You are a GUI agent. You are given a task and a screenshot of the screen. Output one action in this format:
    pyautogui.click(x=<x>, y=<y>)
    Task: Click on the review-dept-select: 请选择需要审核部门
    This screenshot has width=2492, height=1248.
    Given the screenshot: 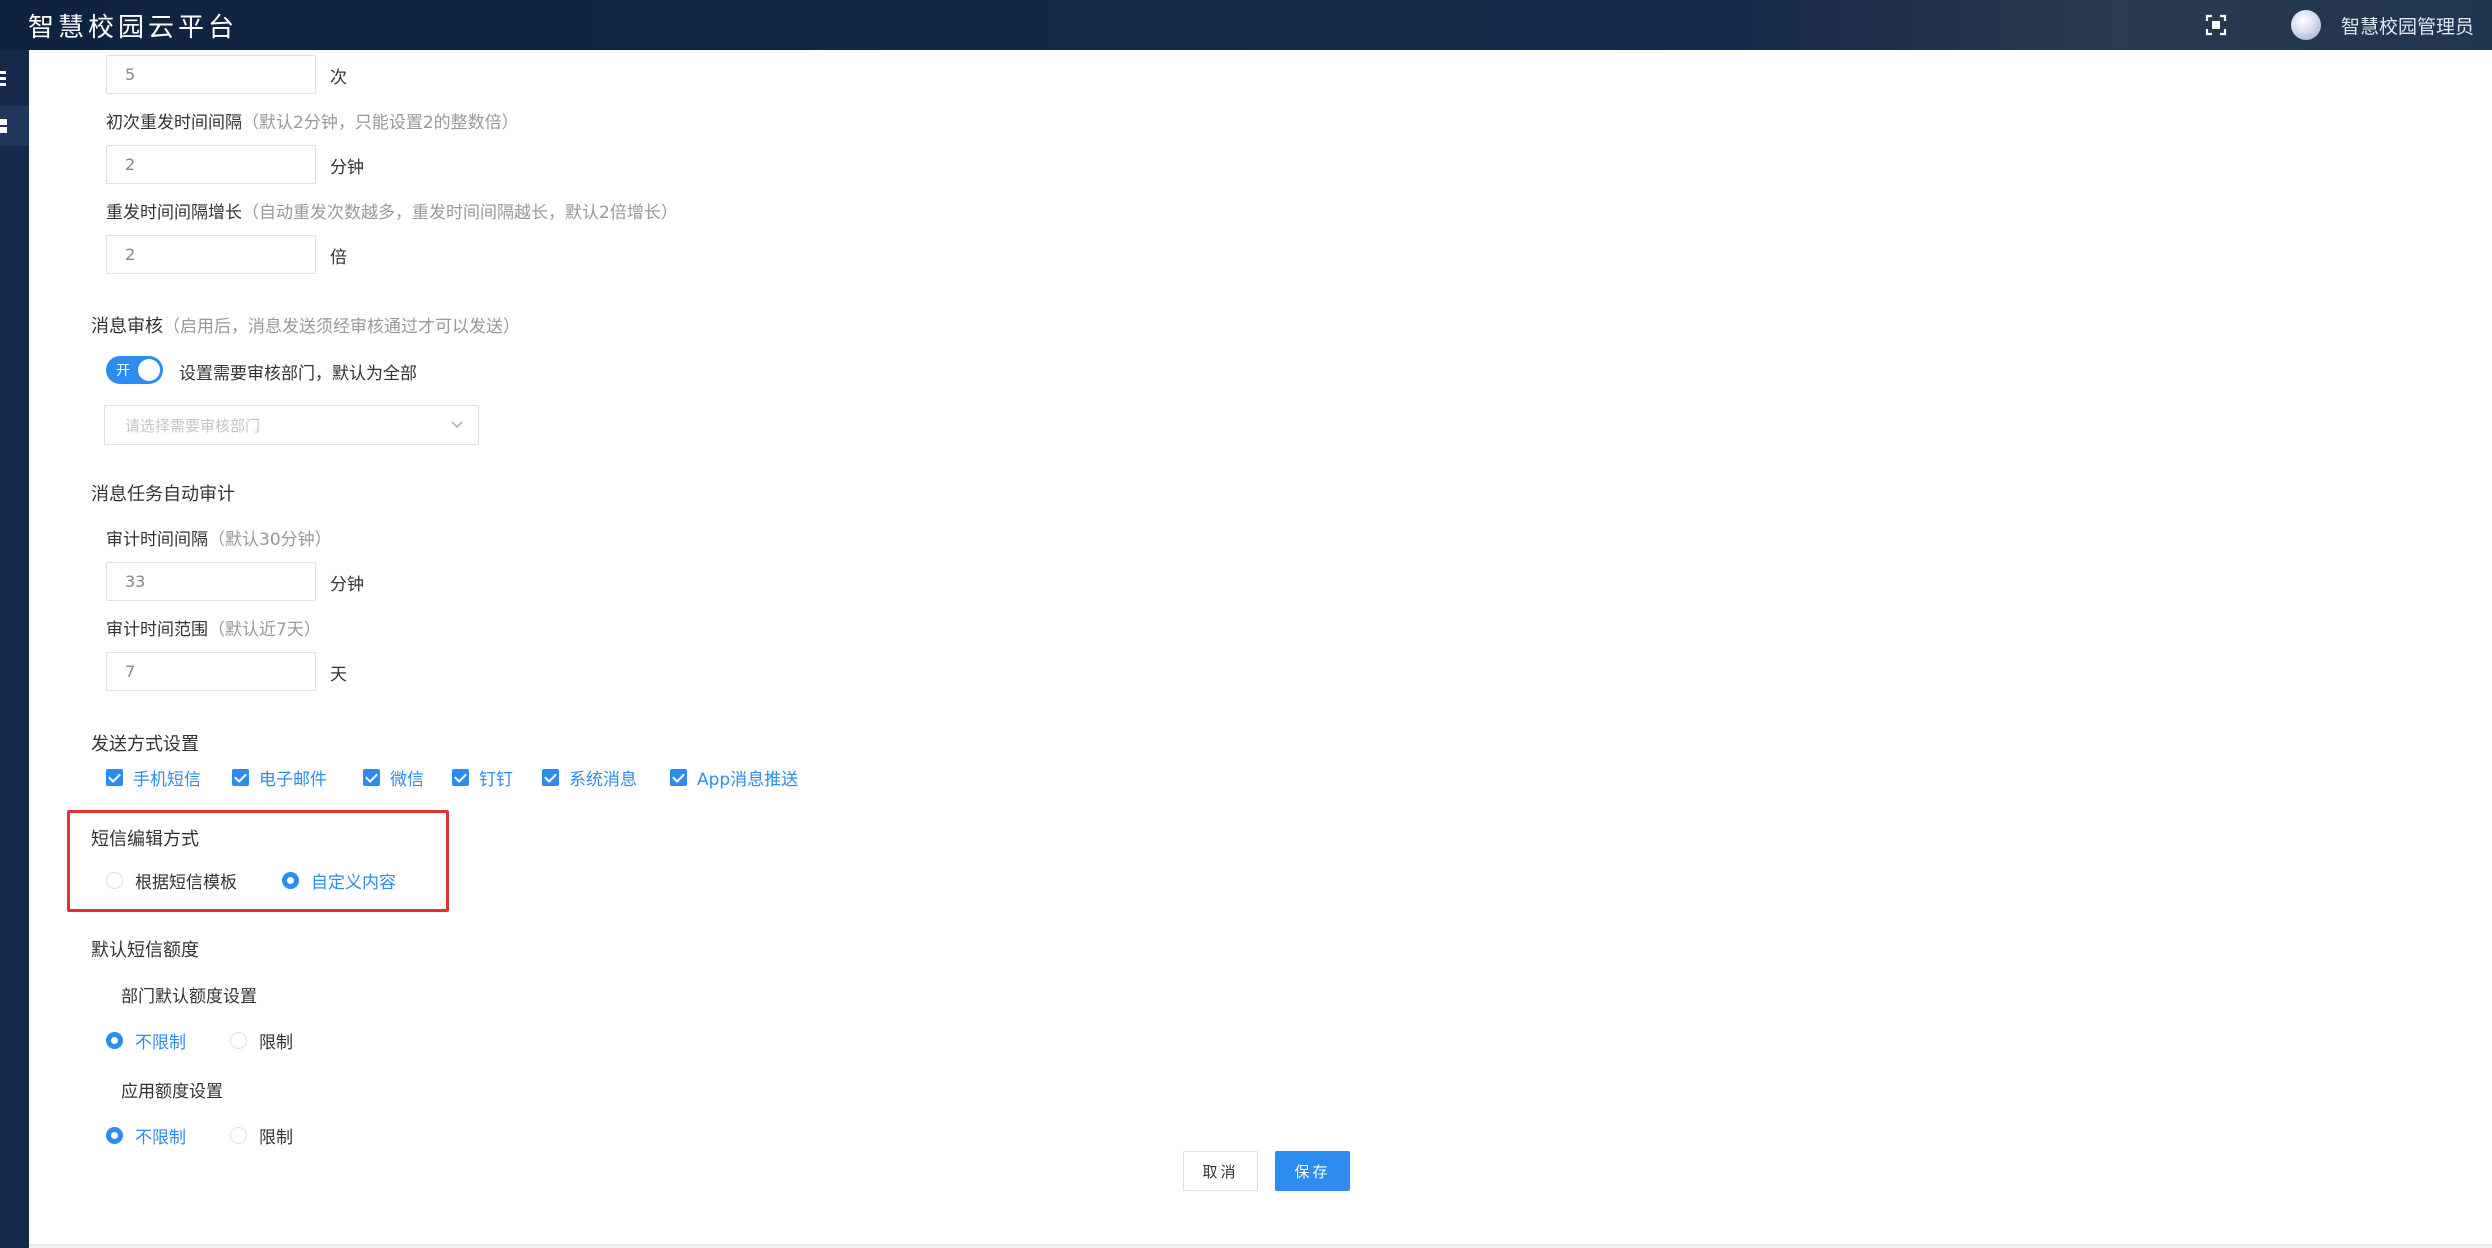 What is the action you would take?
    pyautogui.click(x=291, y=425)
    